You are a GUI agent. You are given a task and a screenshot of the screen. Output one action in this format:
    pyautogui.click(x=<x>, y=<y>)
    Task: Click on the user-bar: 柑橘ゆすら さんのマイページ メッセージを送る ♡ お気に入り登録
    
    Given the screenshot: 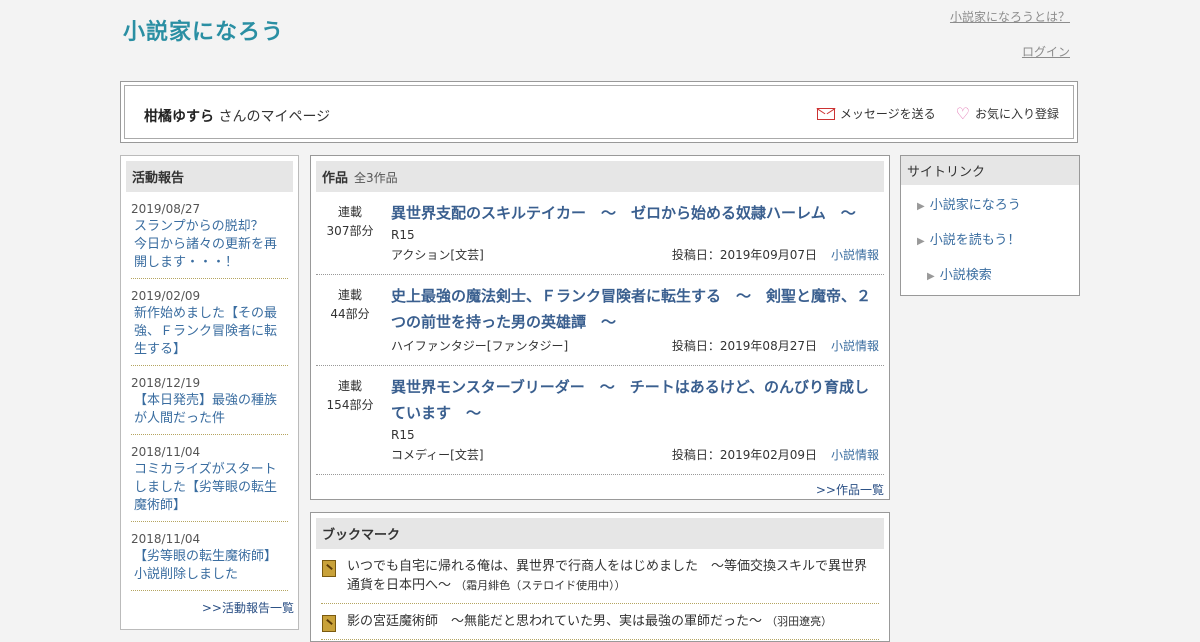 What is the action you would take?
    pyautogui.click(x=599, y=112)
    